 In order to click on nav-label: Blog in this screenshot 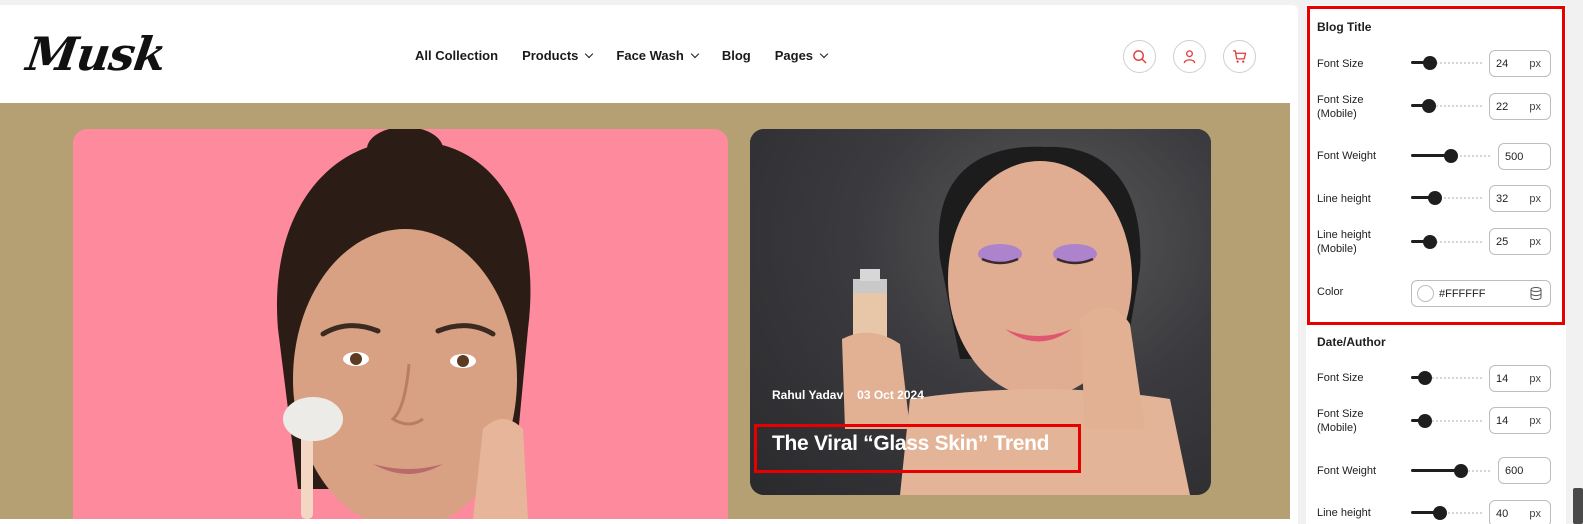, I will do `click(736, 55)`.